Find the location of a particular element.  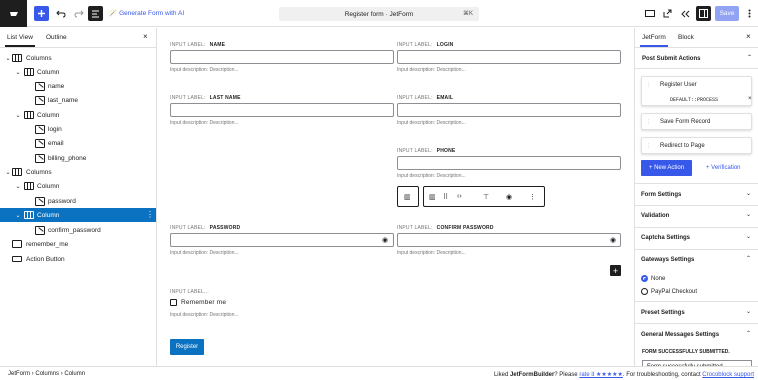

collapse-icon is located at coordinates (685, 13).